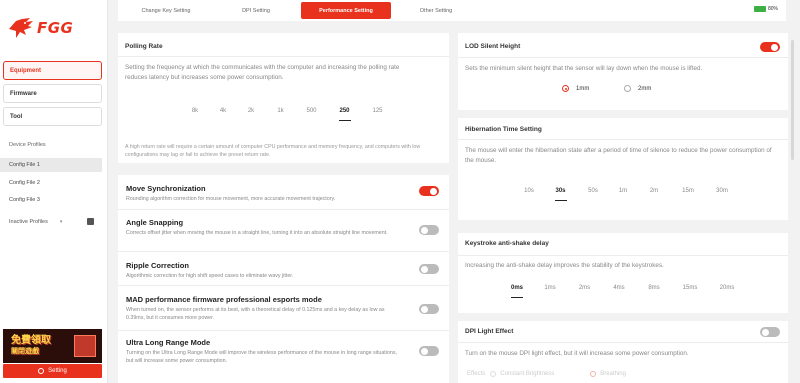 The height and width of the screenshot is (383, 800). What do you see at coordinates (493, 46) in the screenshot?
I see `lod-title: LOD Silent Height` at bounding box center [493, 46].